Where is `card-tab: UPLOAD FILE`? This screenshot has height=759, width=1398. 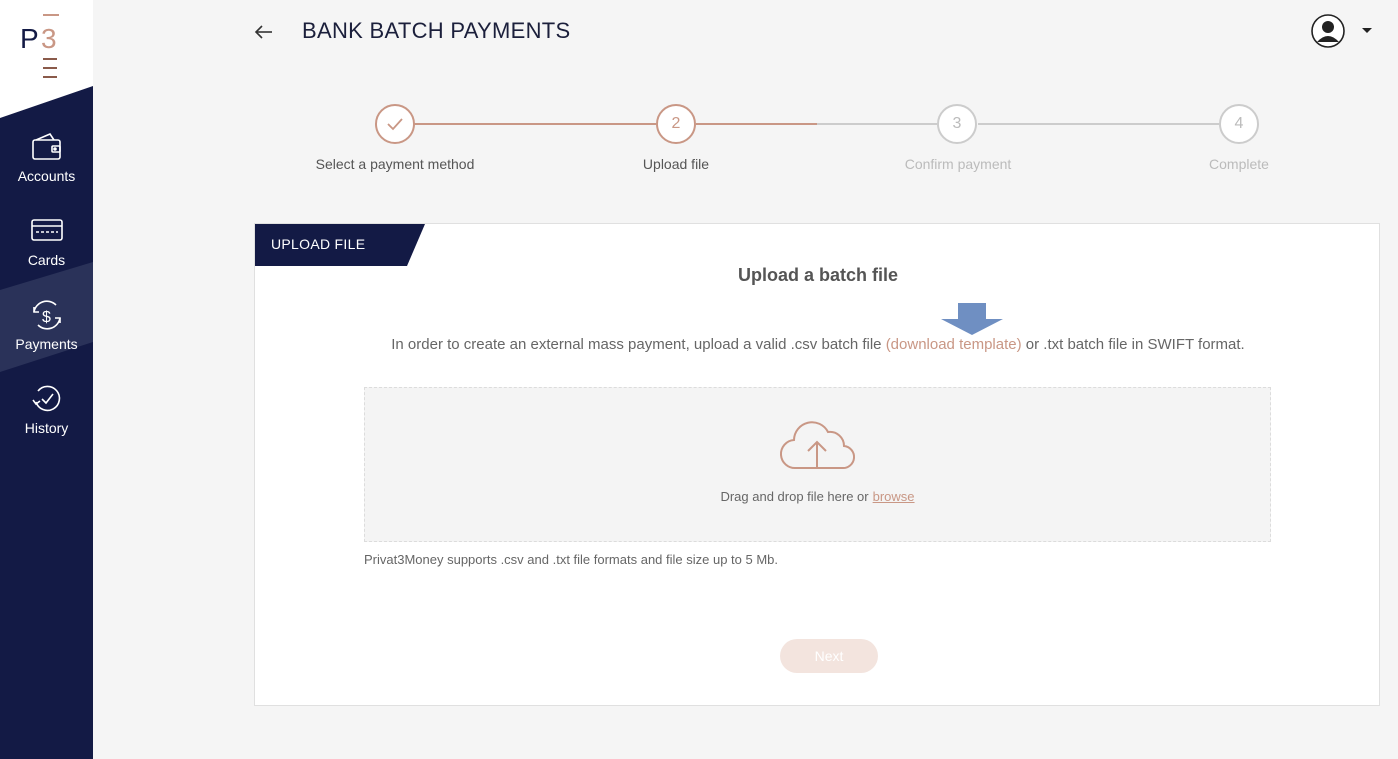 card-tab: UPLOAD FILE is located at coordinates (340, 245).